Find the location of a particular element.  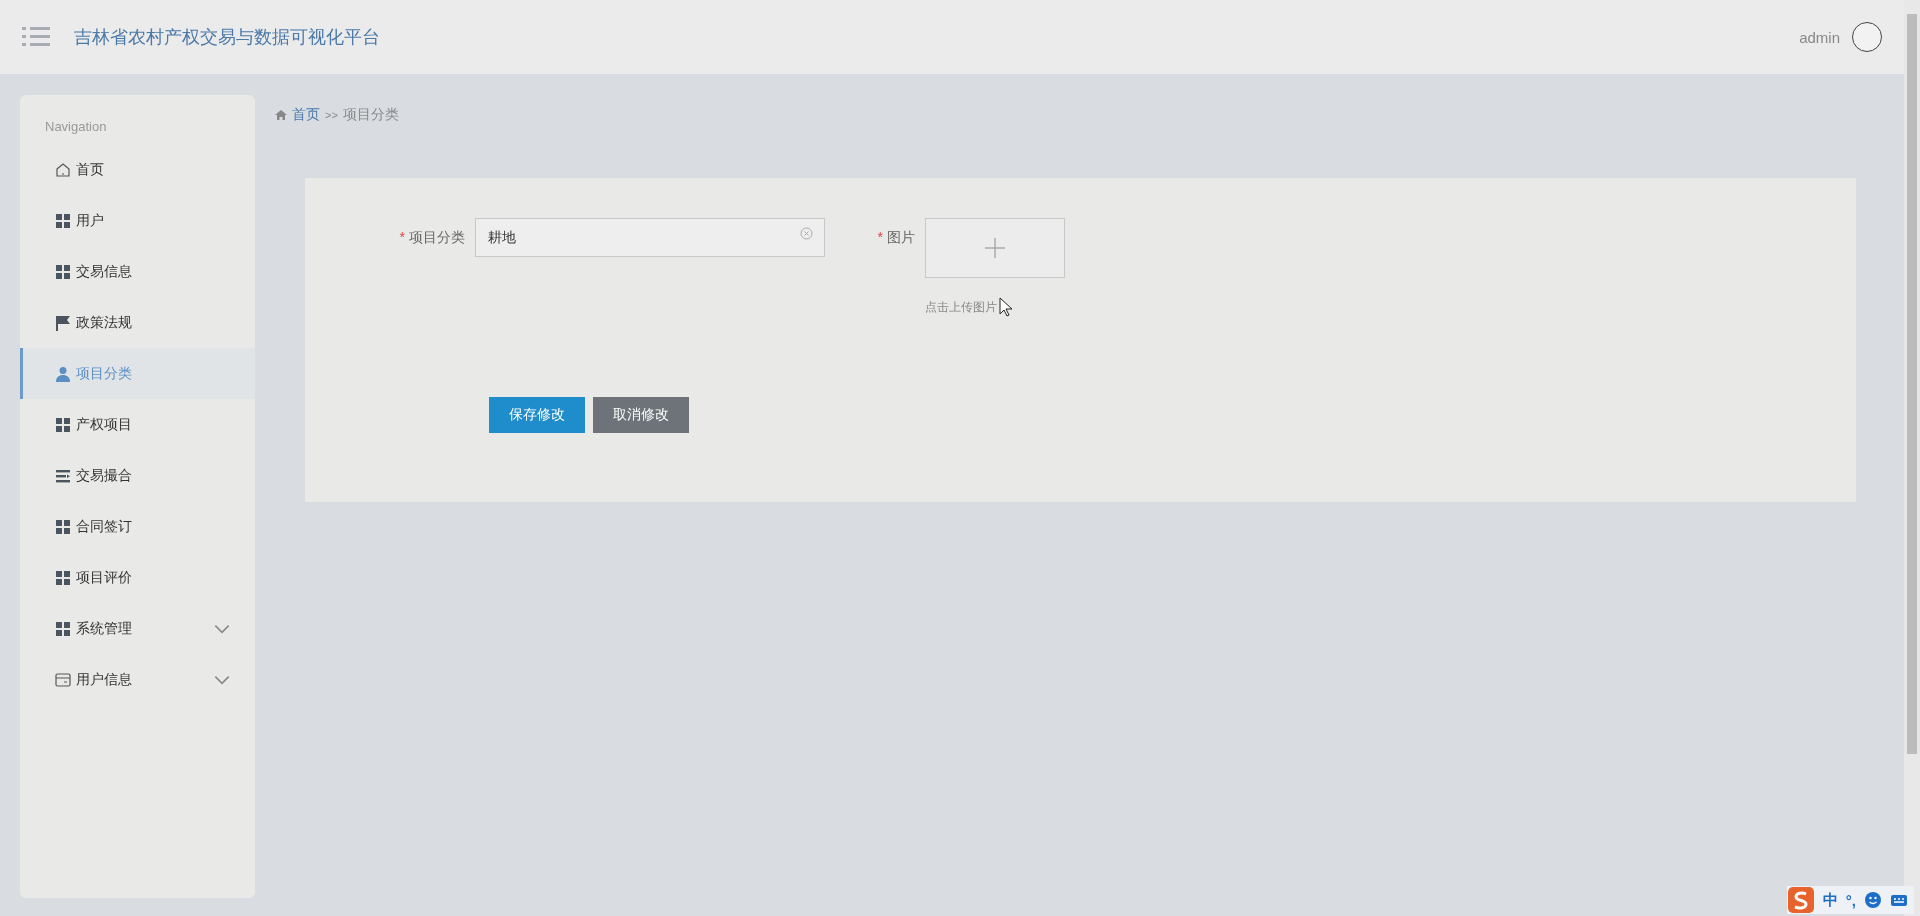

logo-icon is located at coordinates (1800, 900).